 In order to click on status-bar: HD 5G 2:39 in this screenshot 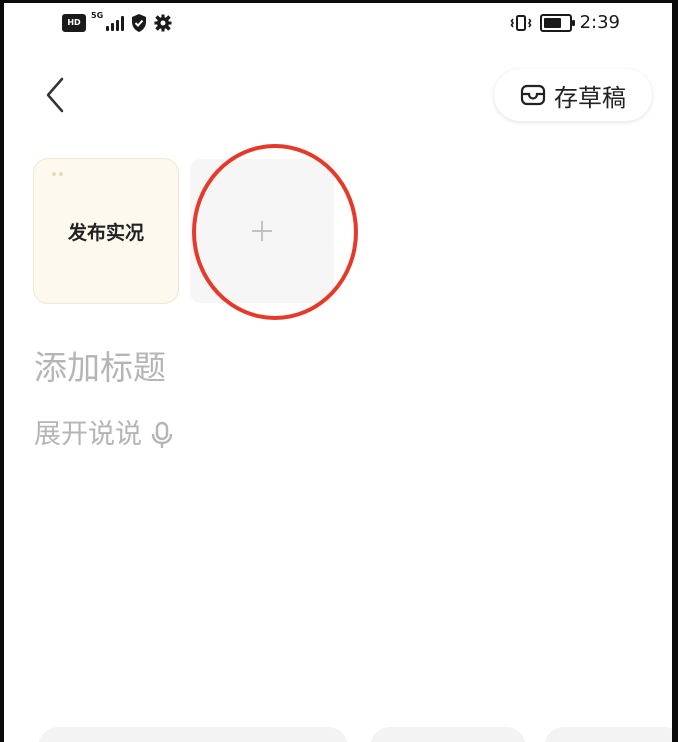, I will do `click(338, 25)`.